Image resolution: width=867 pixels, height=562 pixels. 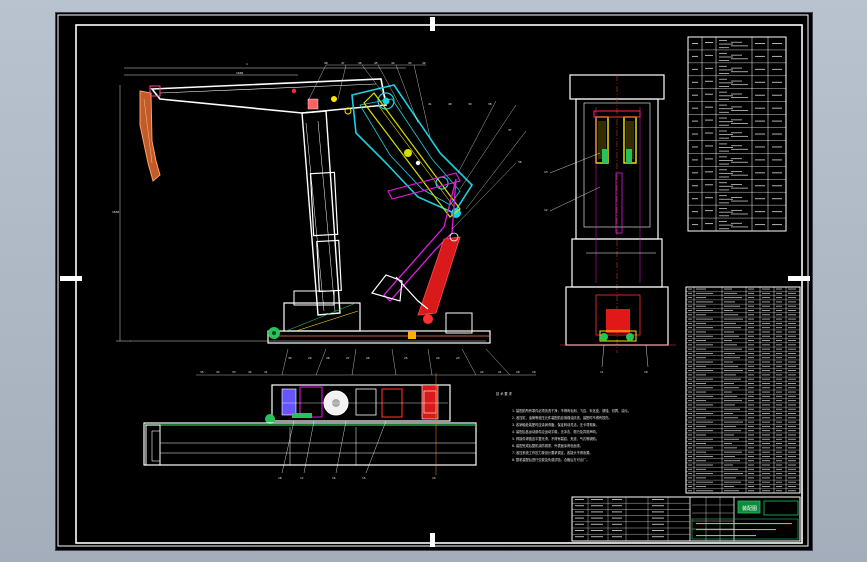 What do you see at coordinates (434, 478) in the screenshot?
I see `svg-text: 14` at bounding box center [434, 478].